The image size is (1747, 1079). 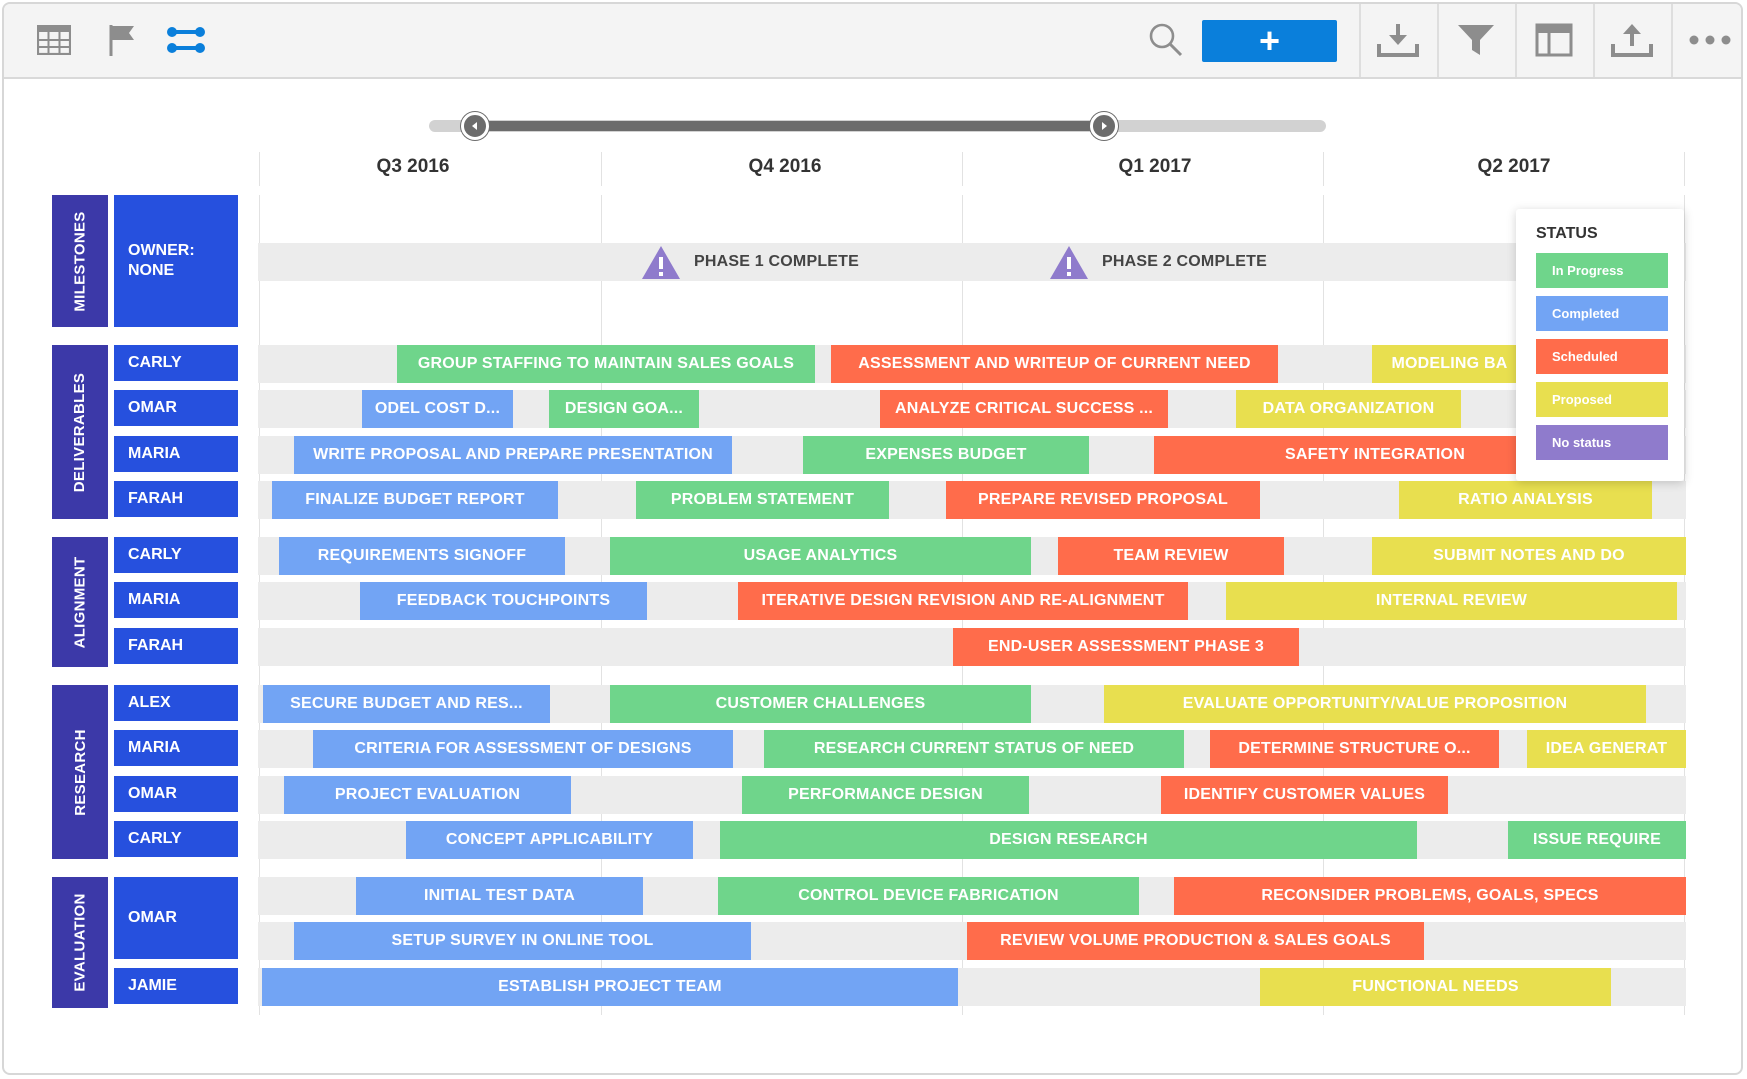 What do you see at coordinates (1525, 500) in the screenshot?
I see `task-bar: RATIO ANALYSIS` at bounding box center [1525, 500].